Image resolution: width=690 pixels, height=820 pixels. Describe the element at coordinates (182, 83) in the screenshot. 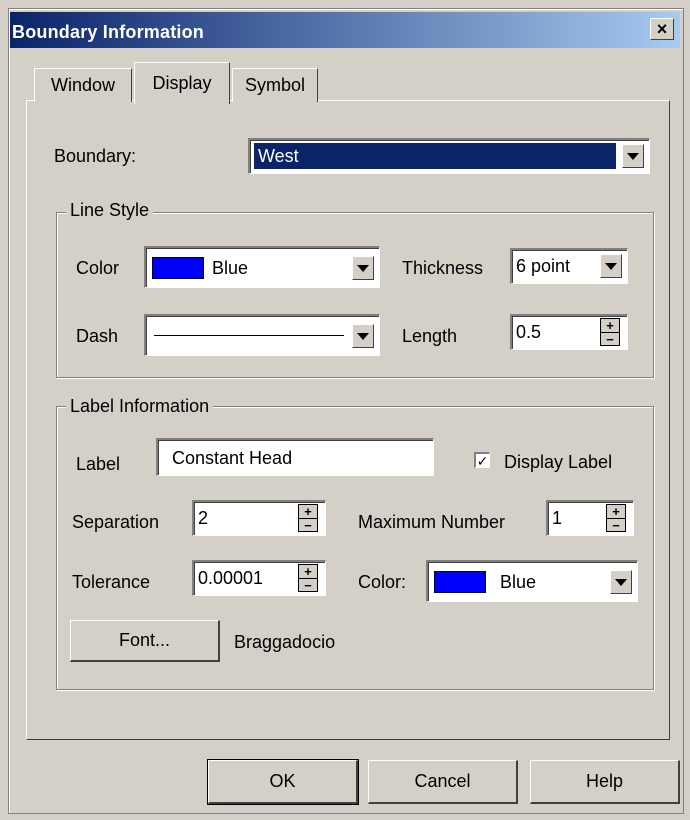

I see `tab-display: Display` at that location.